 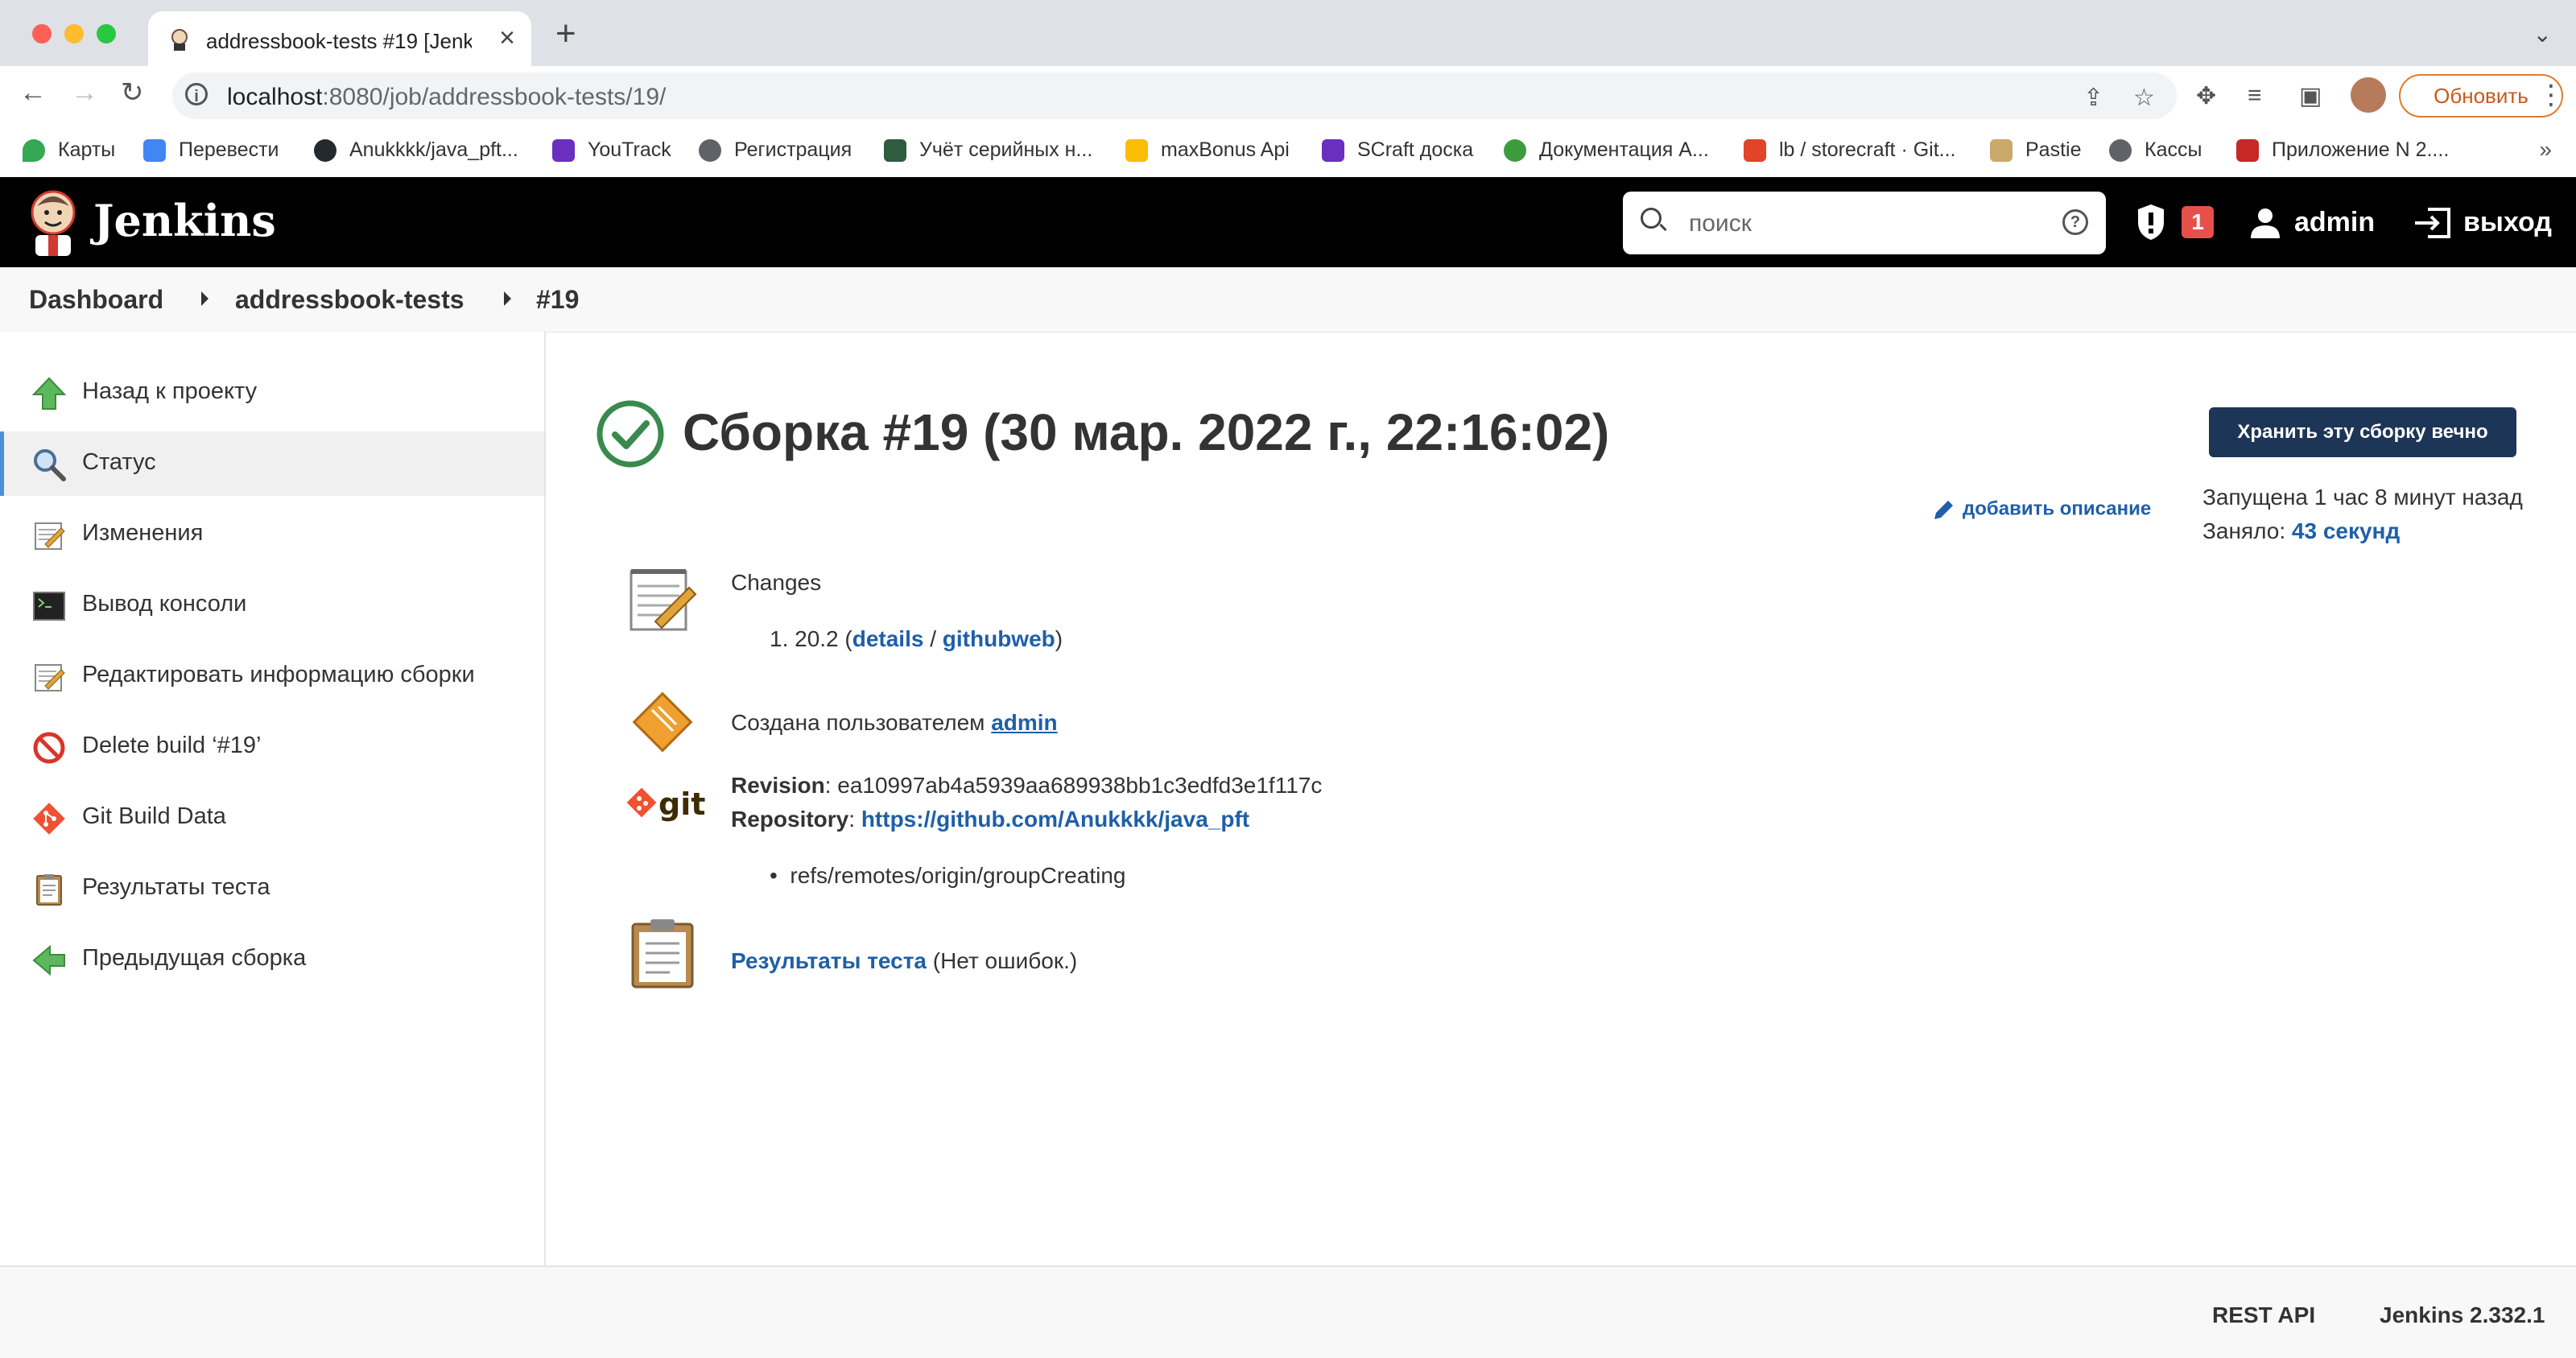 I want to click on jenkins-favicon-icon, so click(x=179, y=40).